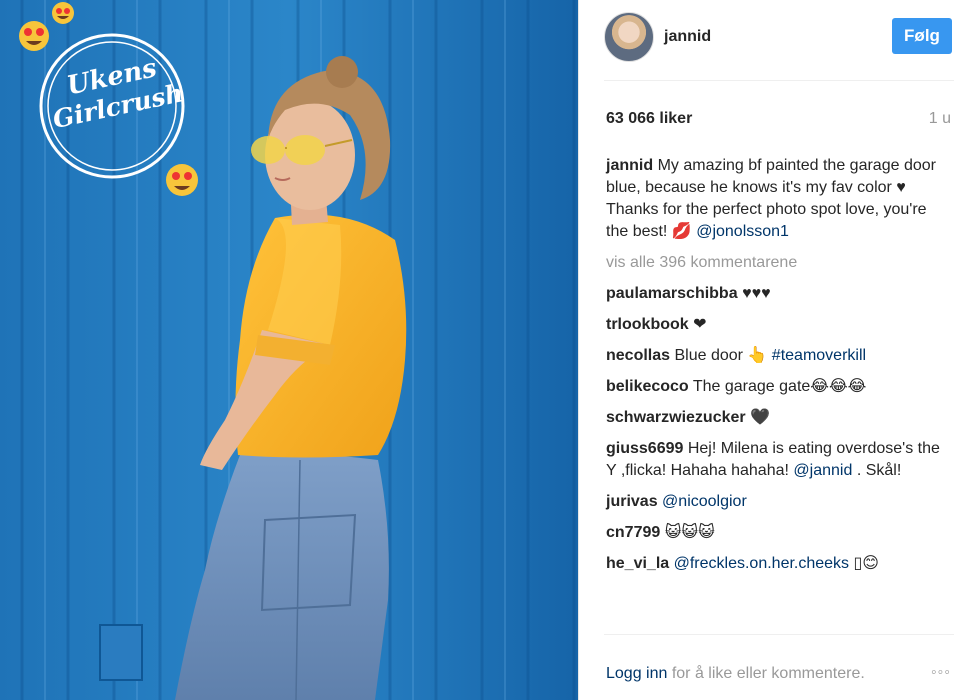 The image size is (960, 700). I want to click on comment-mention: @jannid, so click(822, 470).